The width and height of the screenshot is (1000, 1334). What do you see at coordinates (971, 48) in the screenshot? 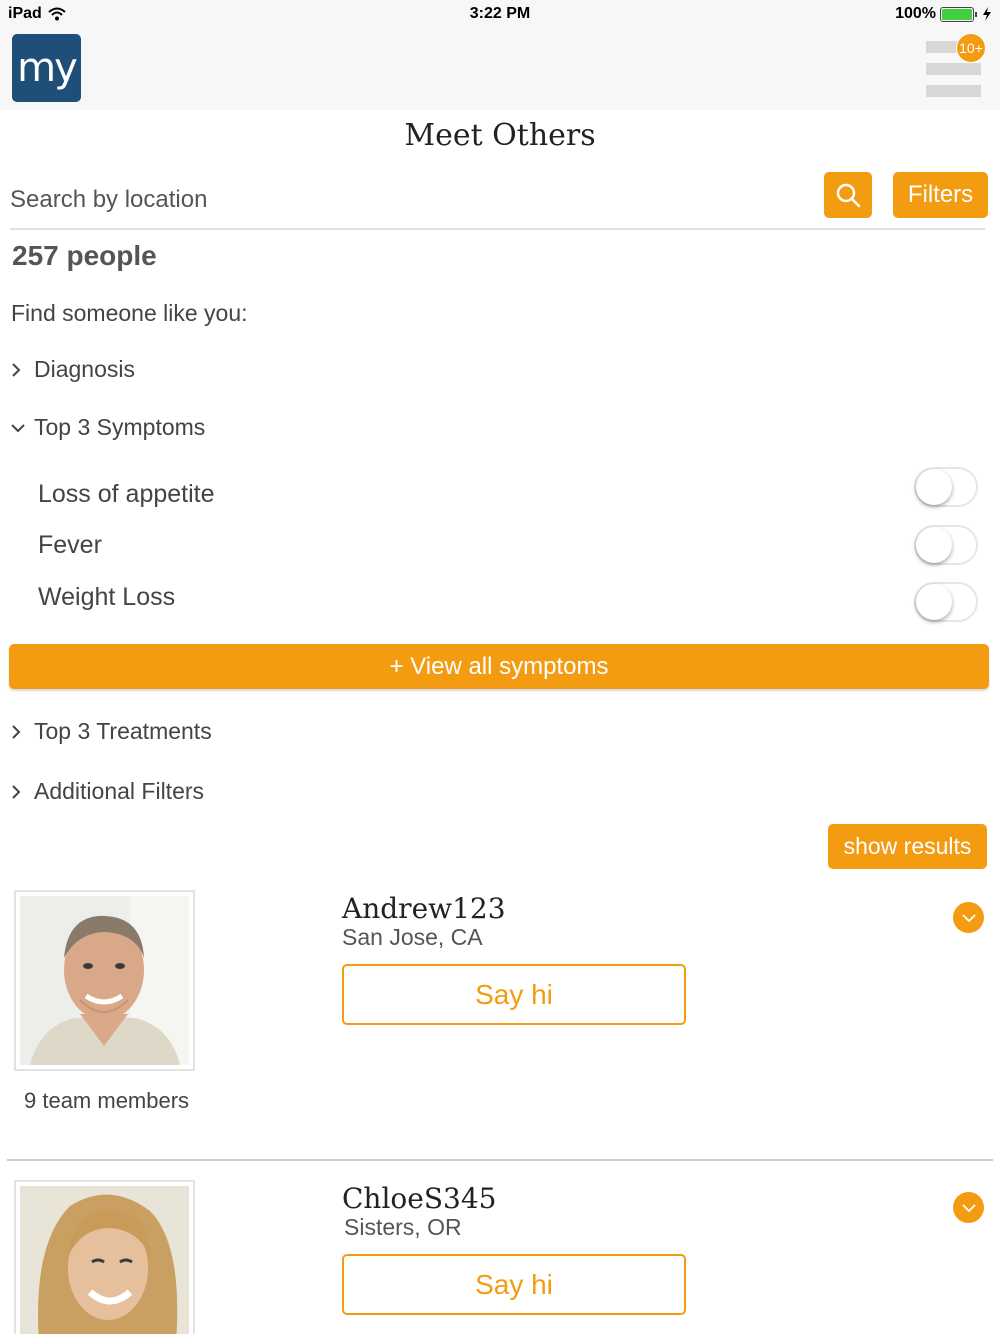
I see `notification-badge: 10+` at bounding box center [971, 48].